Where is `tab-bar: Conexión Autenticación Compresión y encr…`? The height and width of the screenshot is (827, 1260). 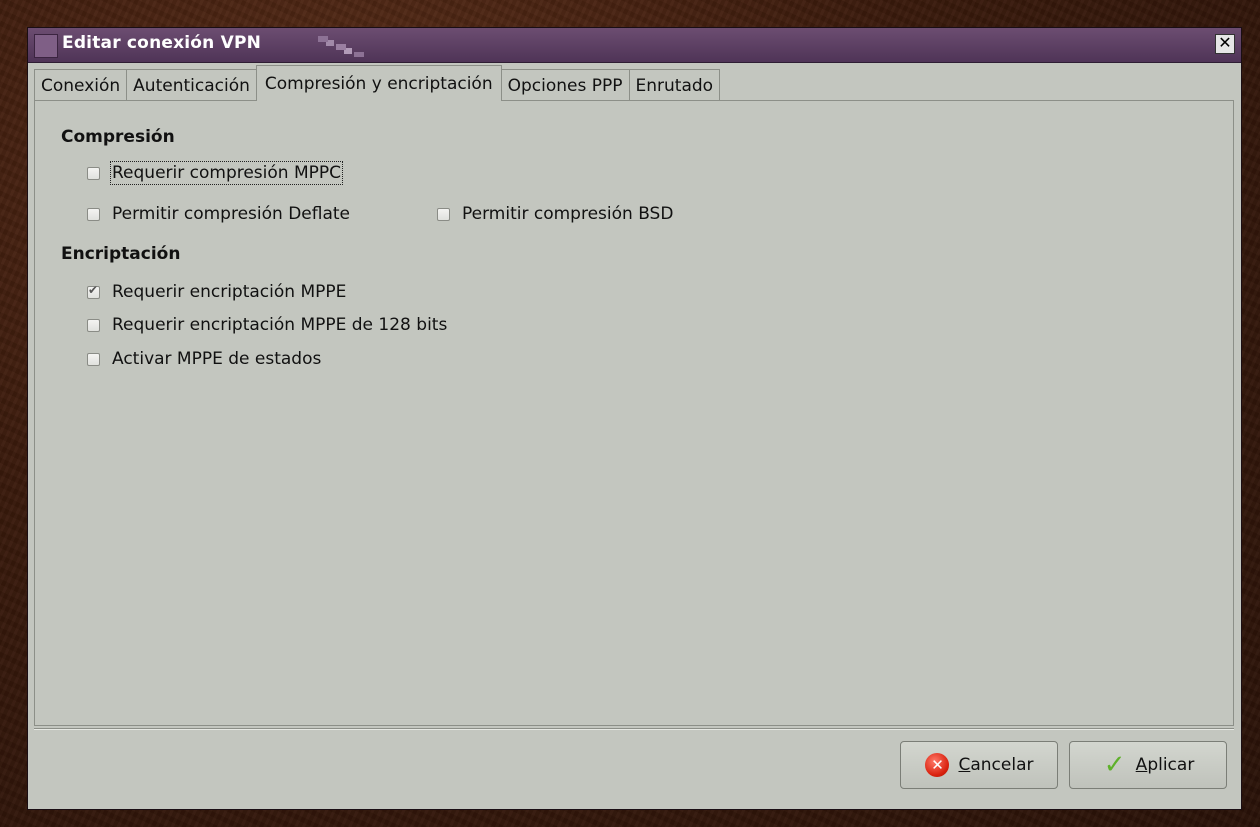
tab-bar: Conexión Autenticación Compresión y encr… is located at coordinates (377, 83).